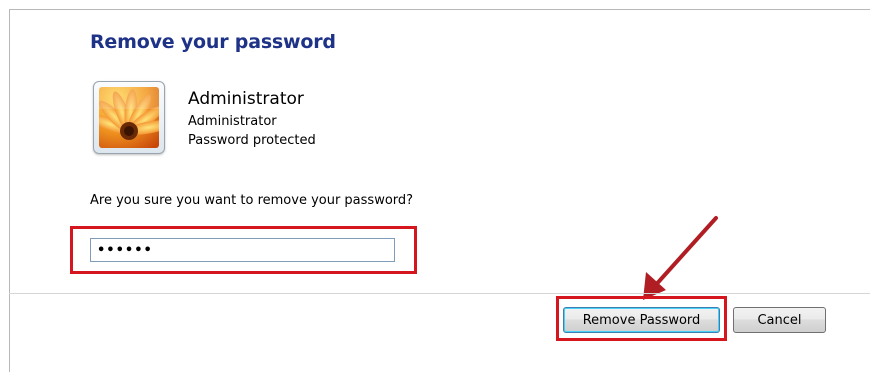  I want to click on window-top-border, so click(439, 9).